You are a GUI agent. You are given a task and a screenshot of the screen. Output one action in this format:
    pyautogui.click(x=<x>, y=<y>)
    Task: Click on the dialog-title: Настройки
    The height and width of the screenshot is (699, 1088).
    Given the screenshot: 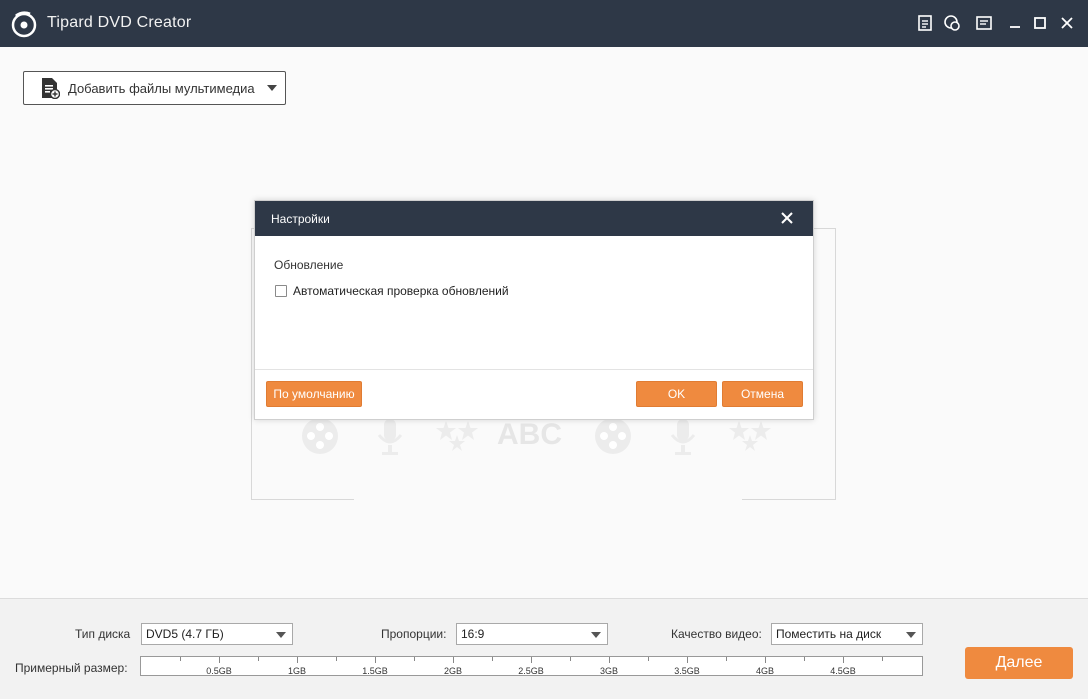 What is the action you would take?
    pyautogui.click(x=300, y=219)
    